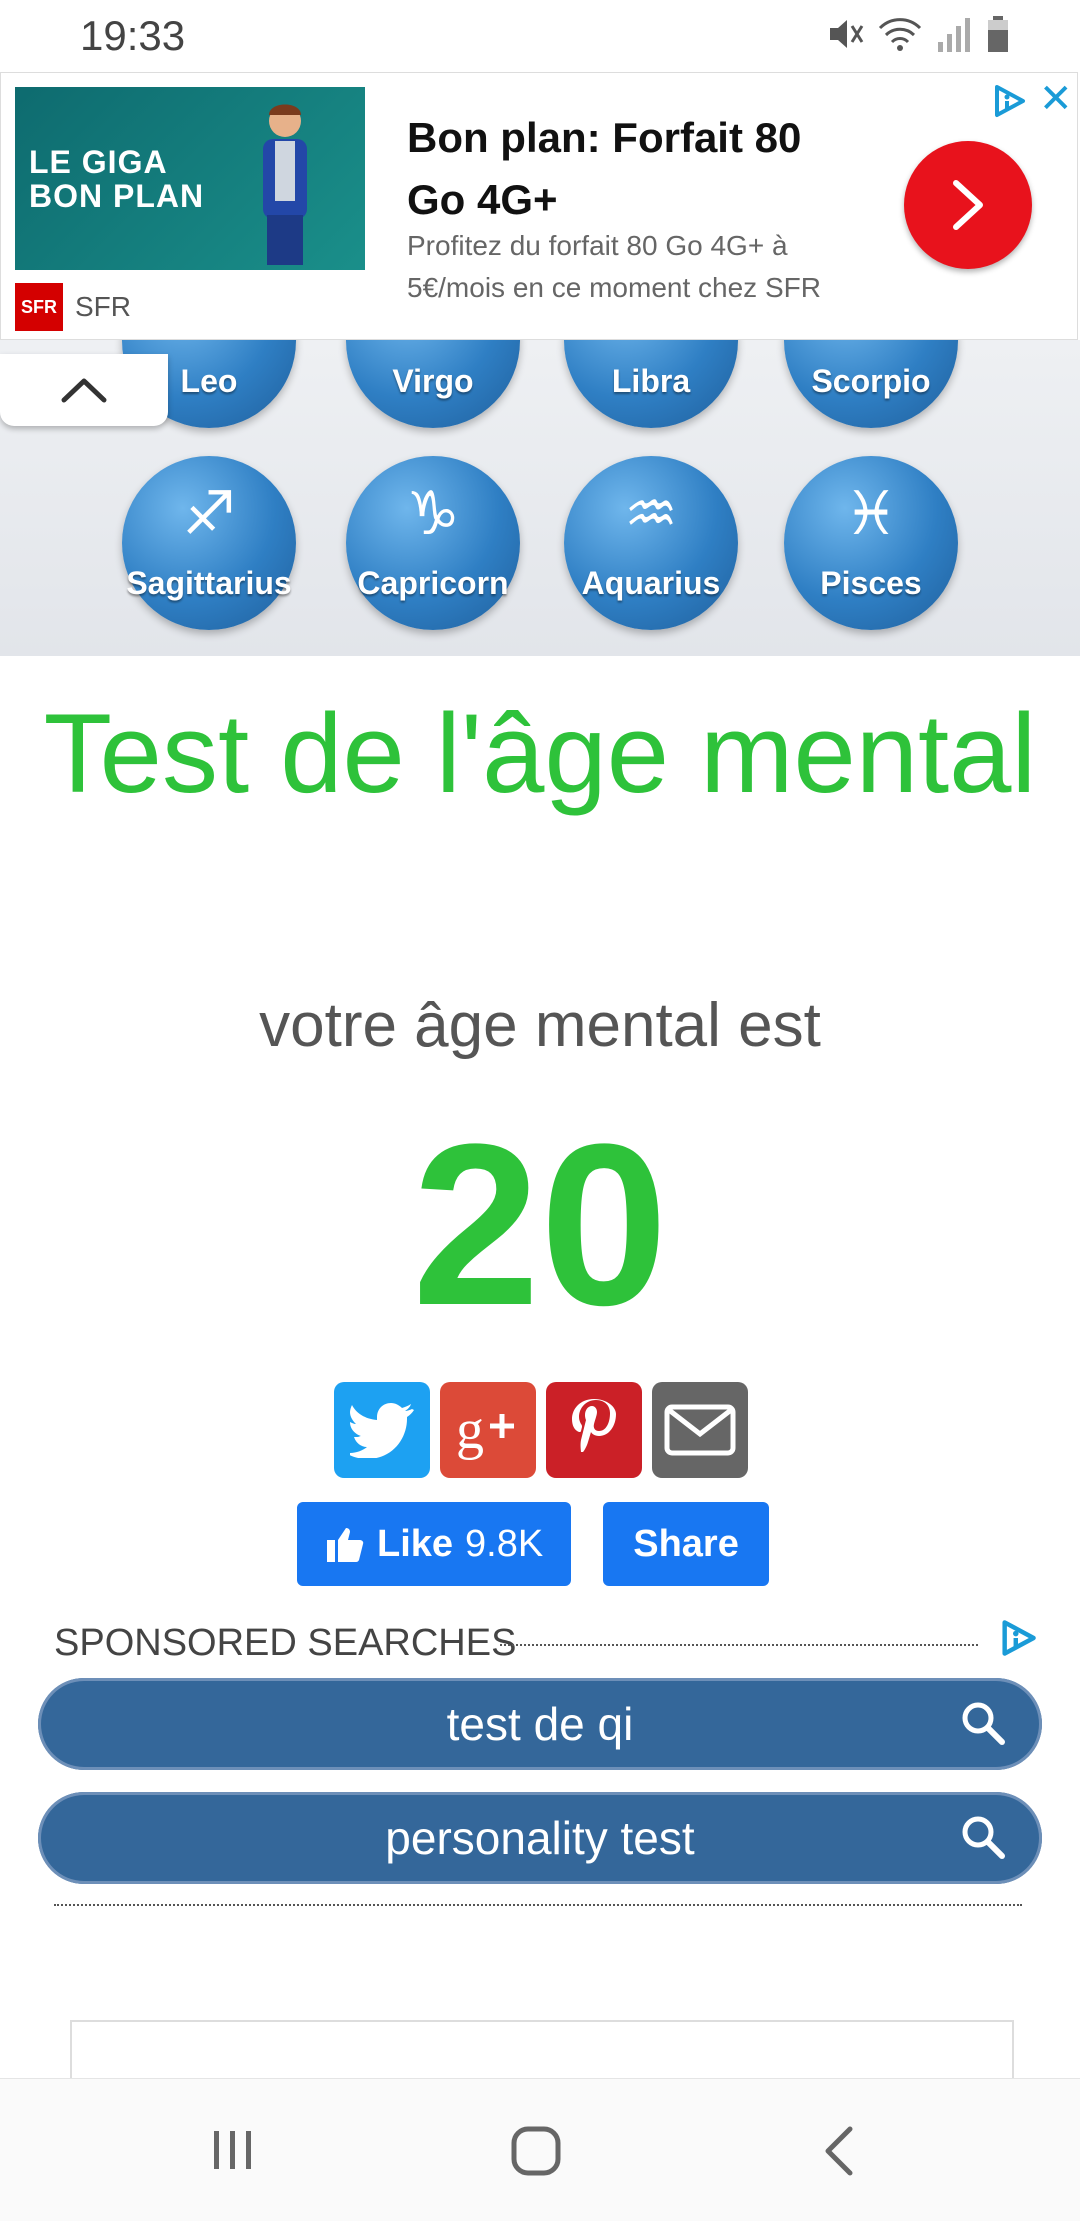  I want to click on content-box, so click(542, 2051).